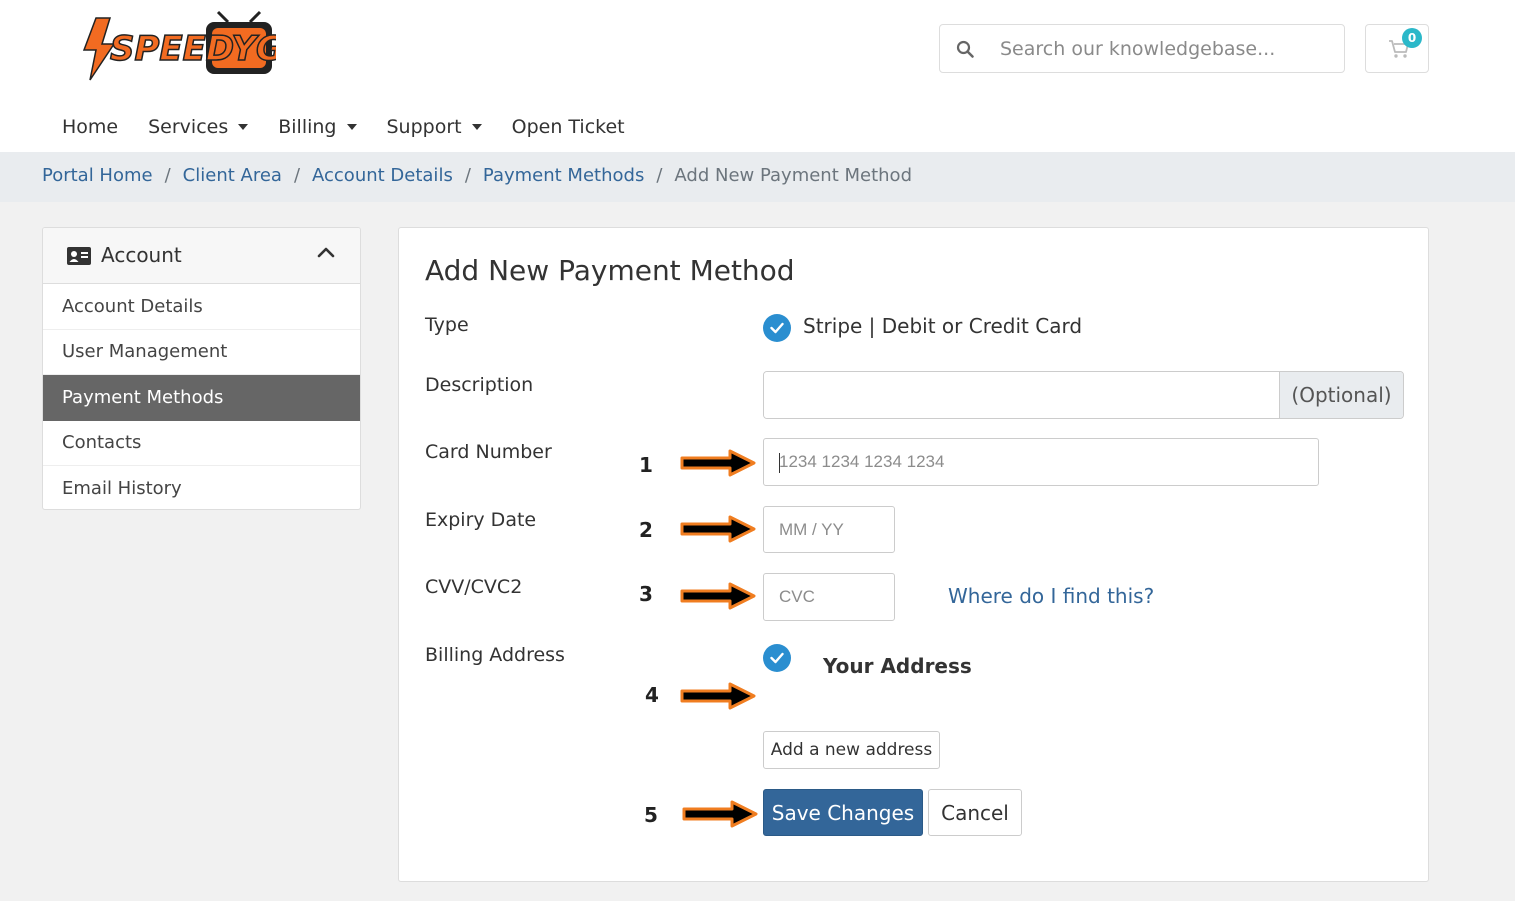 This screenshot has height=901, width=1515. I want to click on sidebar-item-label: User Management, so click(145, 352).